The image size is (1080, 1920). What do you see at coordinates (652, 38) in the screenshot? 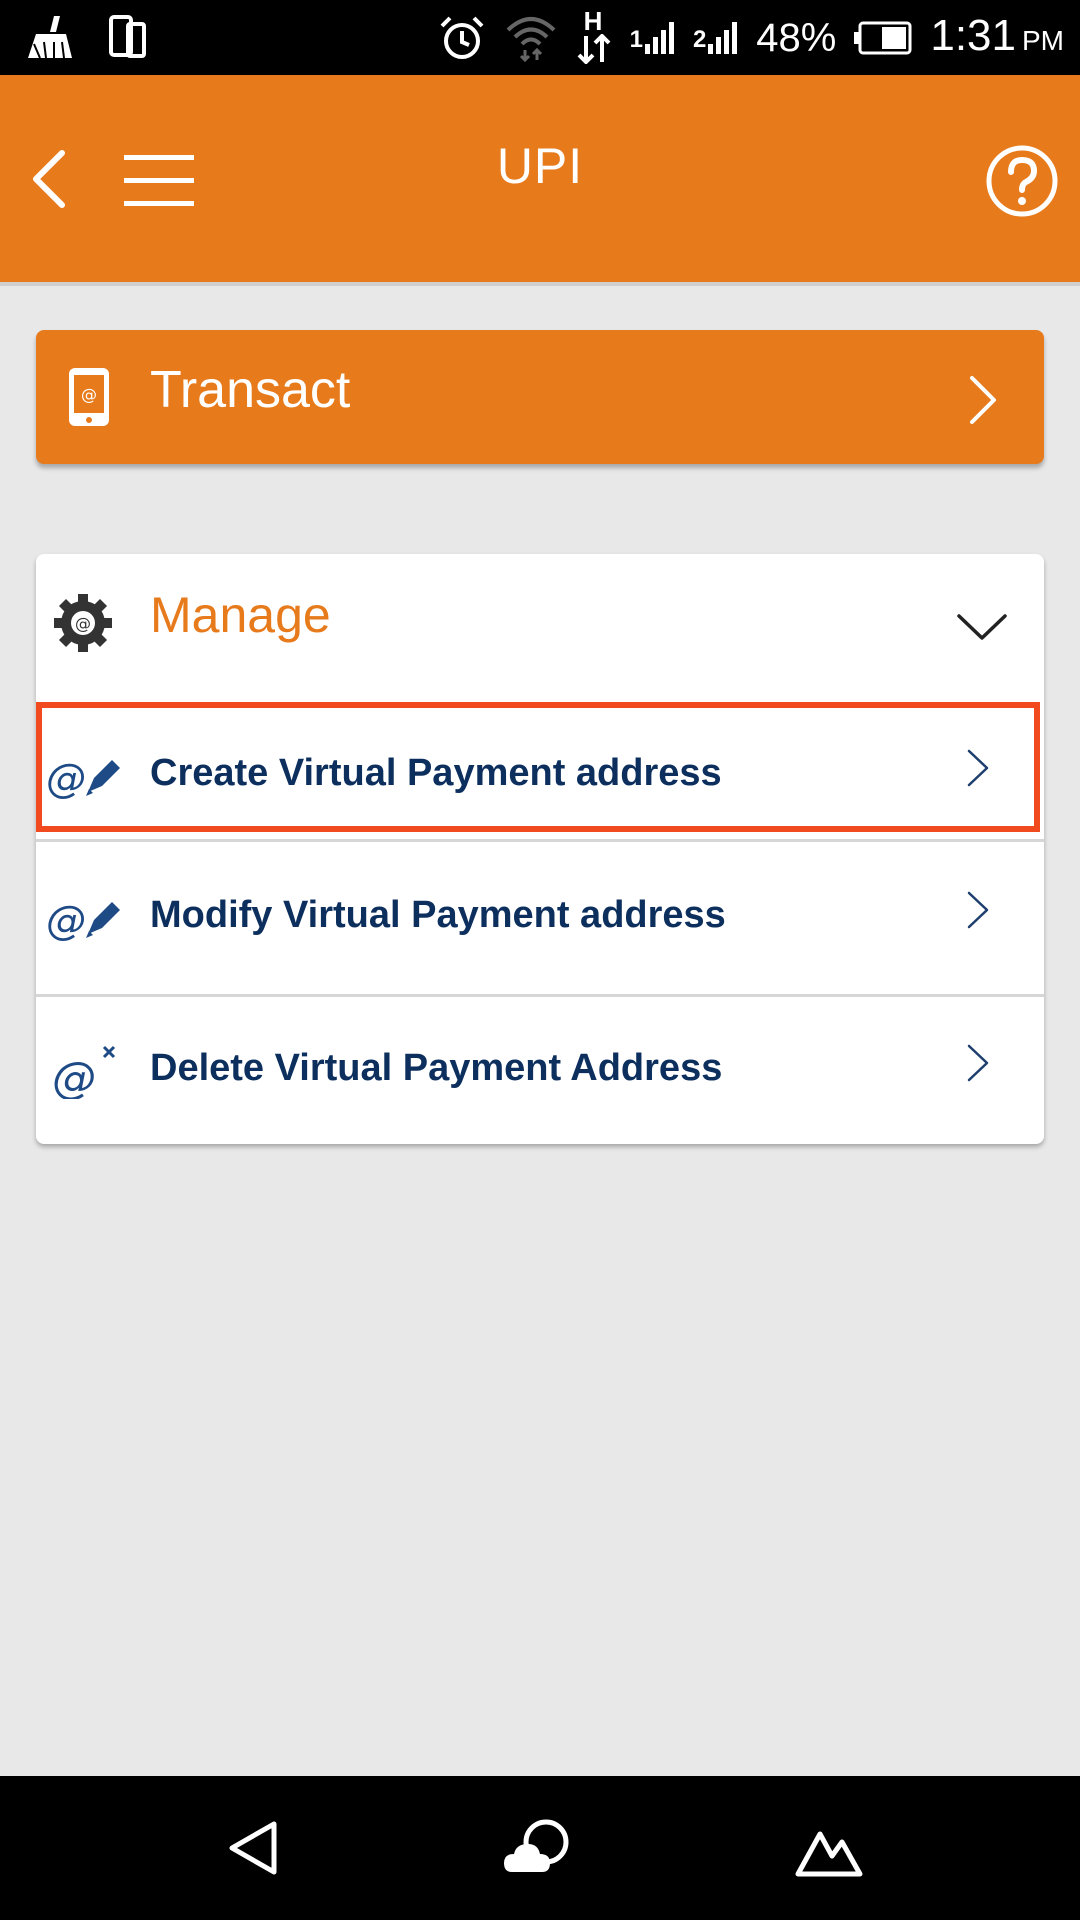
I see `sim1-signal-icon: 1` at bounding box center [652, 38].